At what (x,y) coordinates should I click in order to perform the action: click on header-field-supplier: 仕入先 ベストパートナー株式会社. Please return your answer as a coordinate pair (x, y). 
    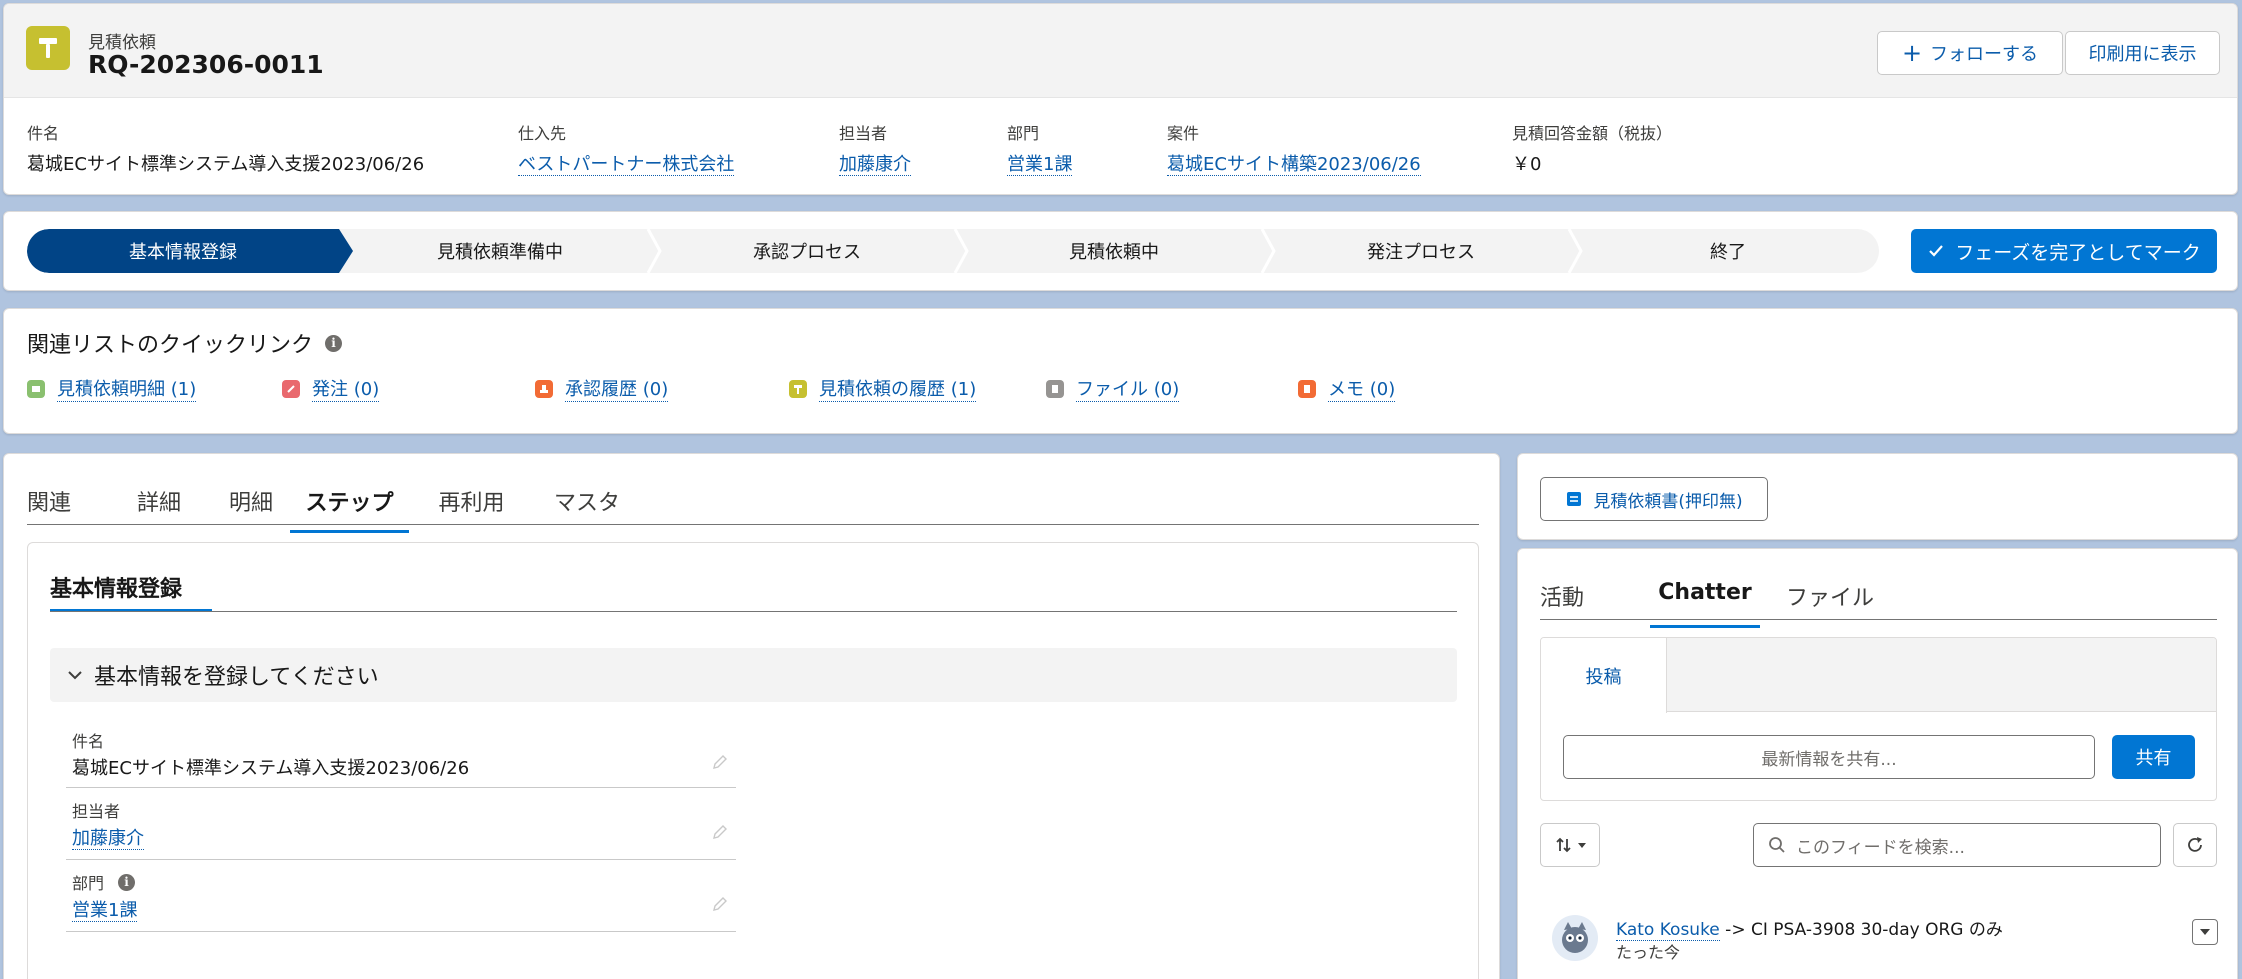
    Looking at the image, I should click on (626, 148).